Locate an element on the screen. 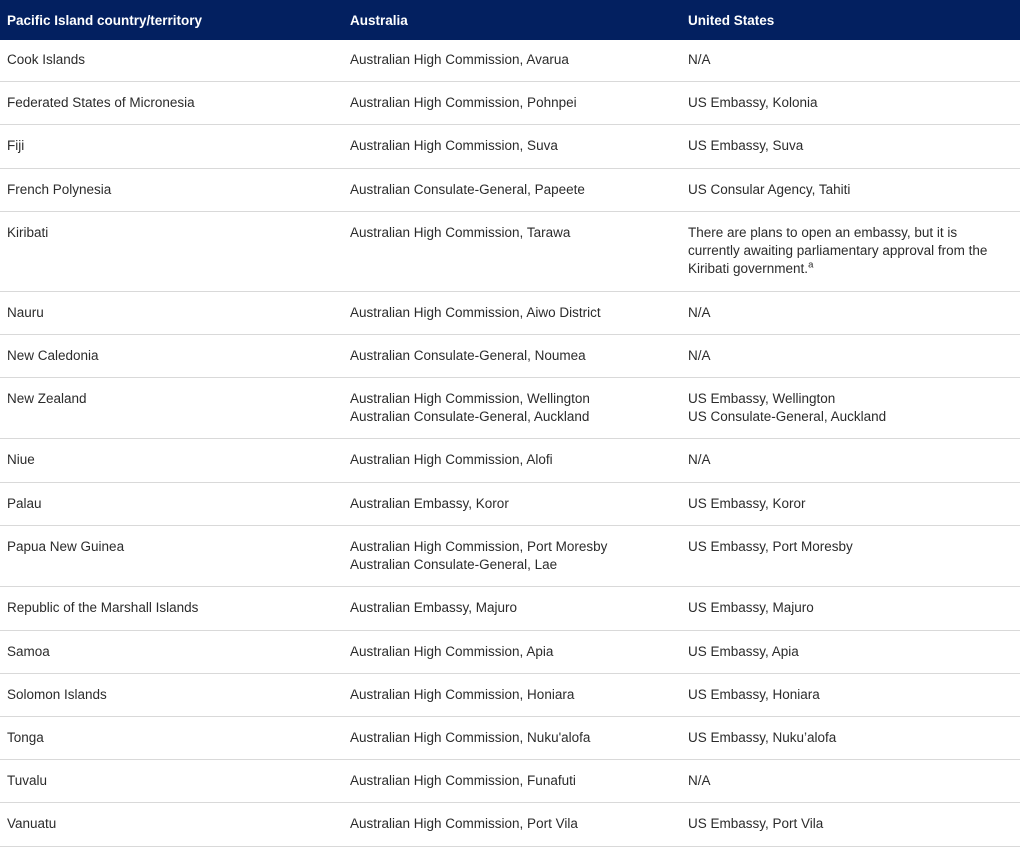 This screenshot has width=1020, height=847. cell-united-states-line: US Embassy, Nuku’alofa is located at coordinates (762, 737).